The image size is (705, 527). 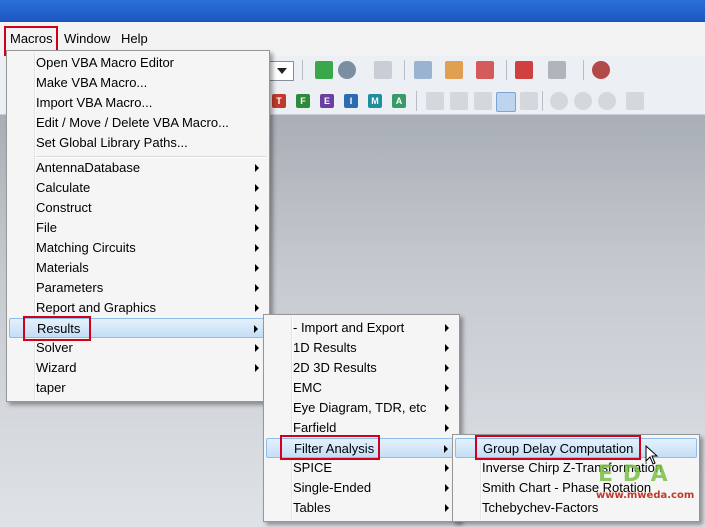 I want to click on menu-item-import-and-export: - Import and Export, so click(x=361, y=328).